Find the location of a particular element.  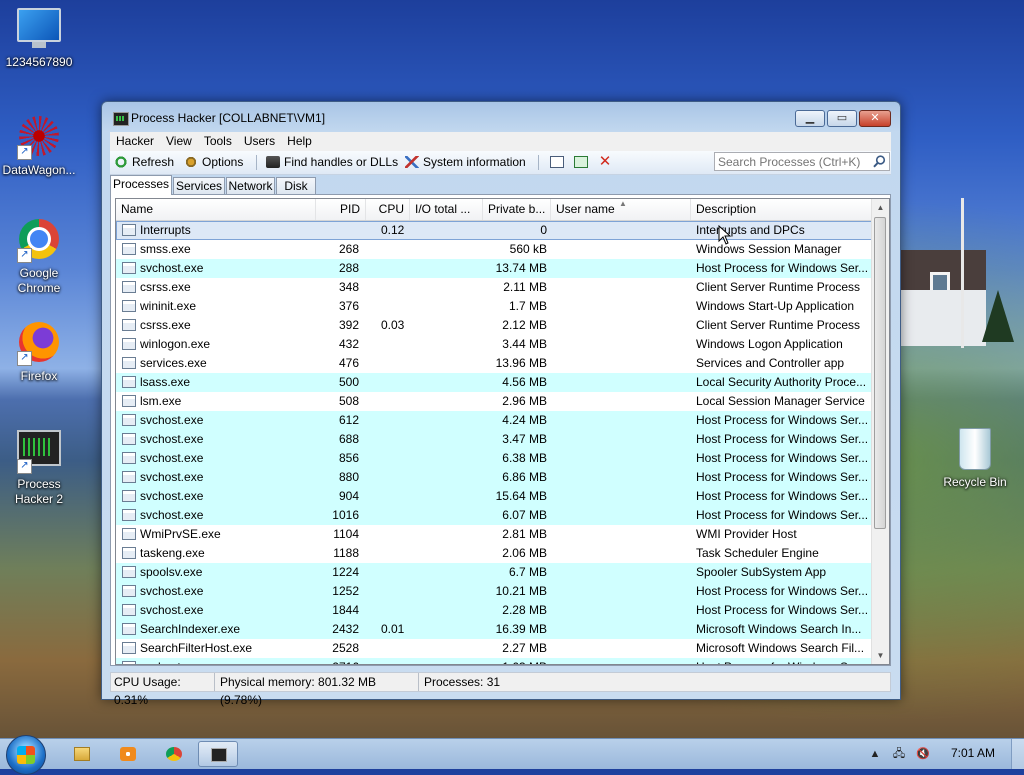

menu-tools: Tools is located at coordinates (218, 141).